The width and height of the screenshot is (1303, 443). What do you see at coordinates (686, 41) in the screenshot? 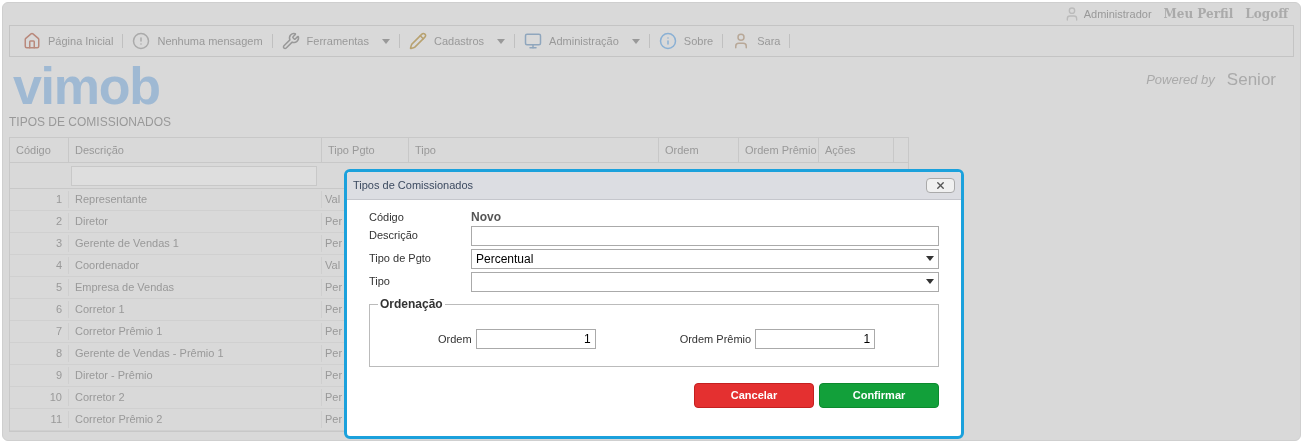
I see `menu-item: Sobre` at bounding box center [686, 41].